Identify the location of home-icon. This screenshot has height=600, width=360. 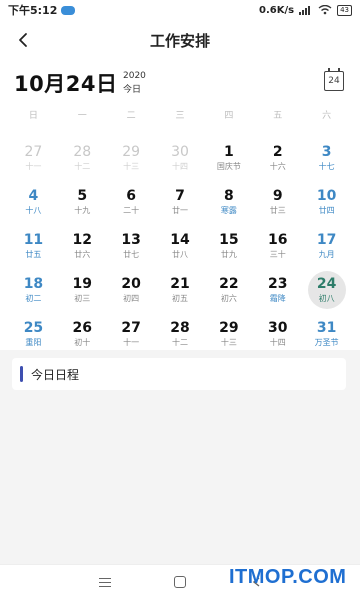
(180, 582).